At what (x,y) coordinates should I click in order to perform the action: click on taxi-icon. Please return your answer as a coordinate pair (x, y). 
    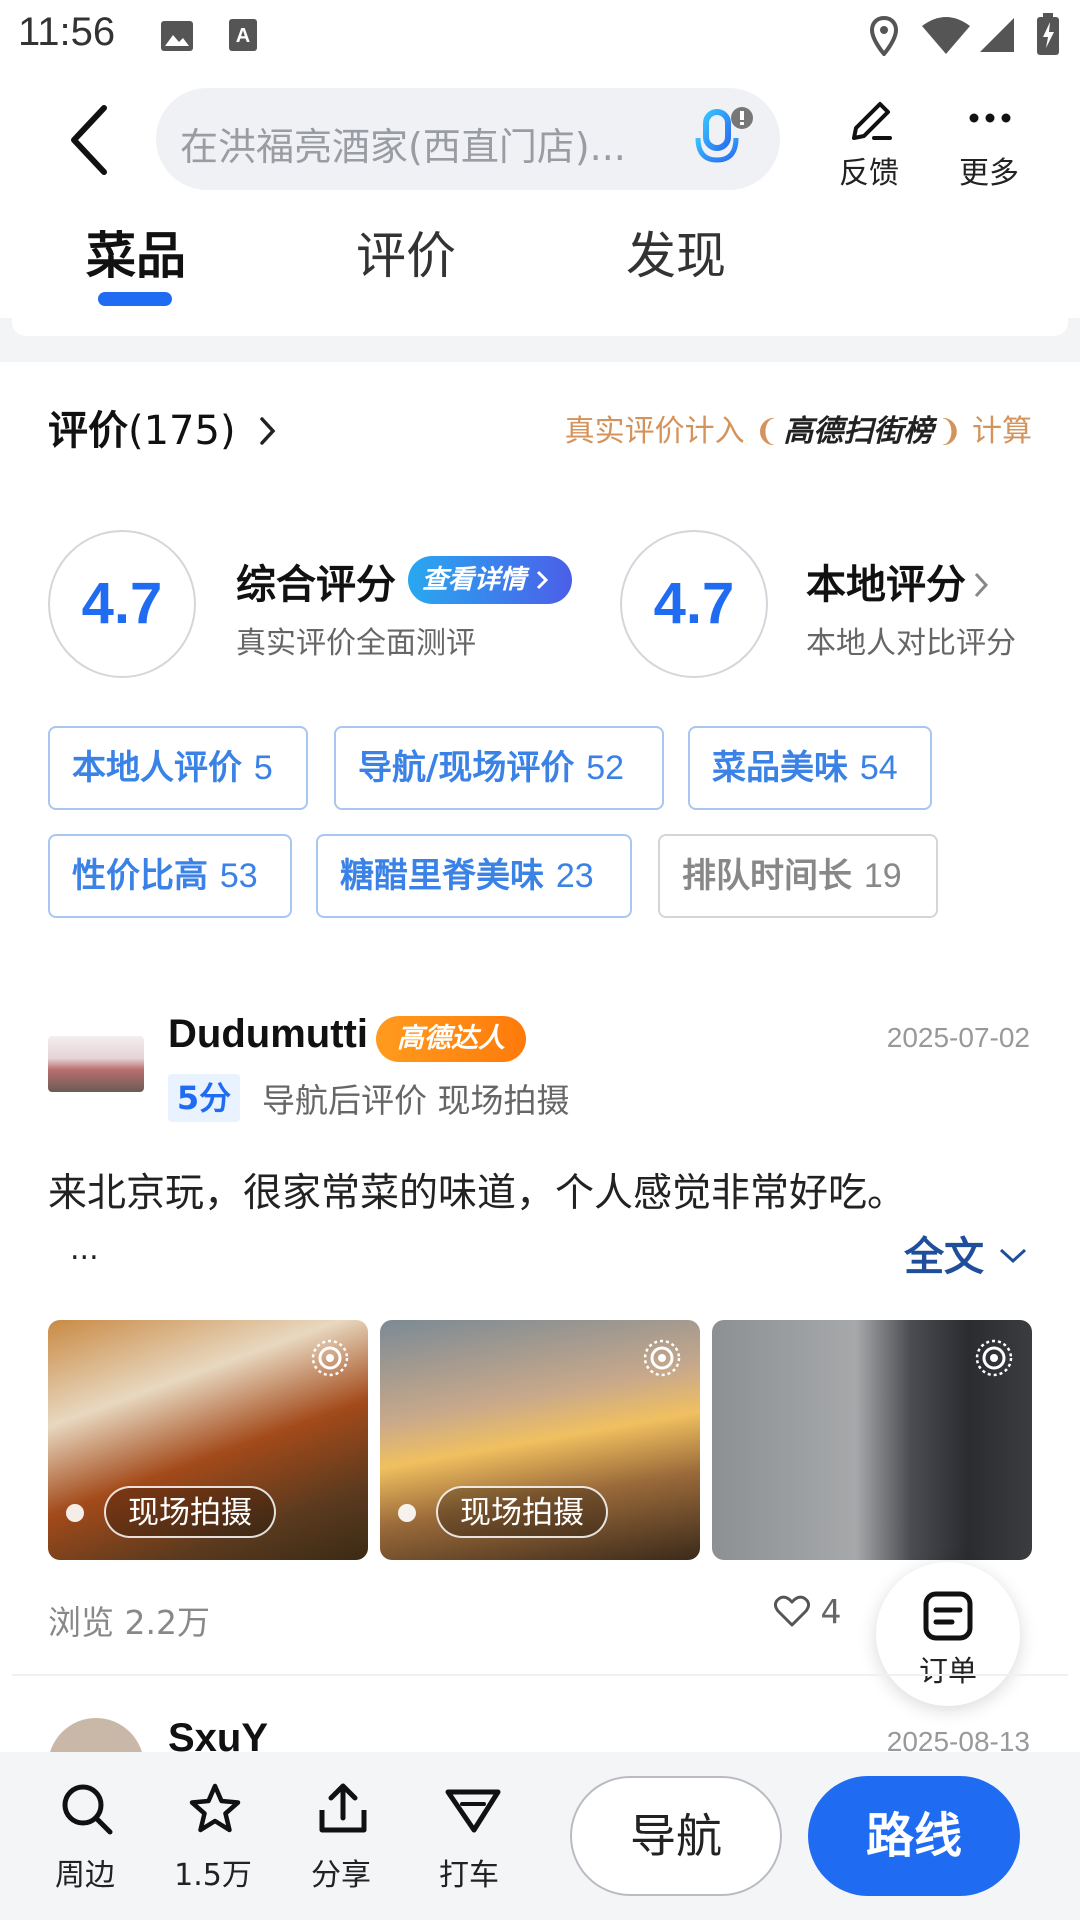
    Looking at the image, I should click on (473, 1811).